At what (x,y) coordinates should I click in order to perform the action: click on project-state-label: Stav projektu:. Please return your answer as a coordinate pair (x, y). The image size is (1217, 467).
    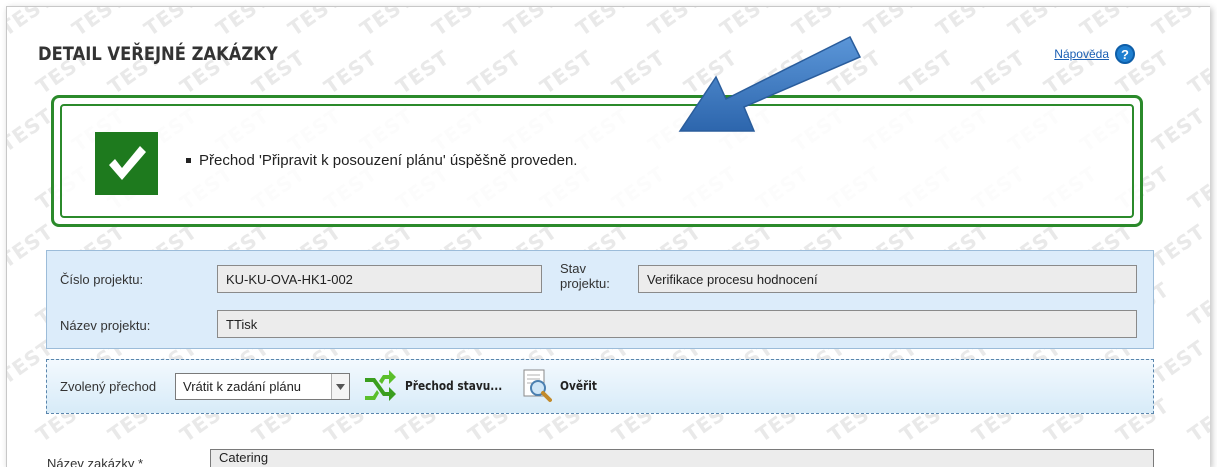
    Looking at the image, I should click on (585, 276).